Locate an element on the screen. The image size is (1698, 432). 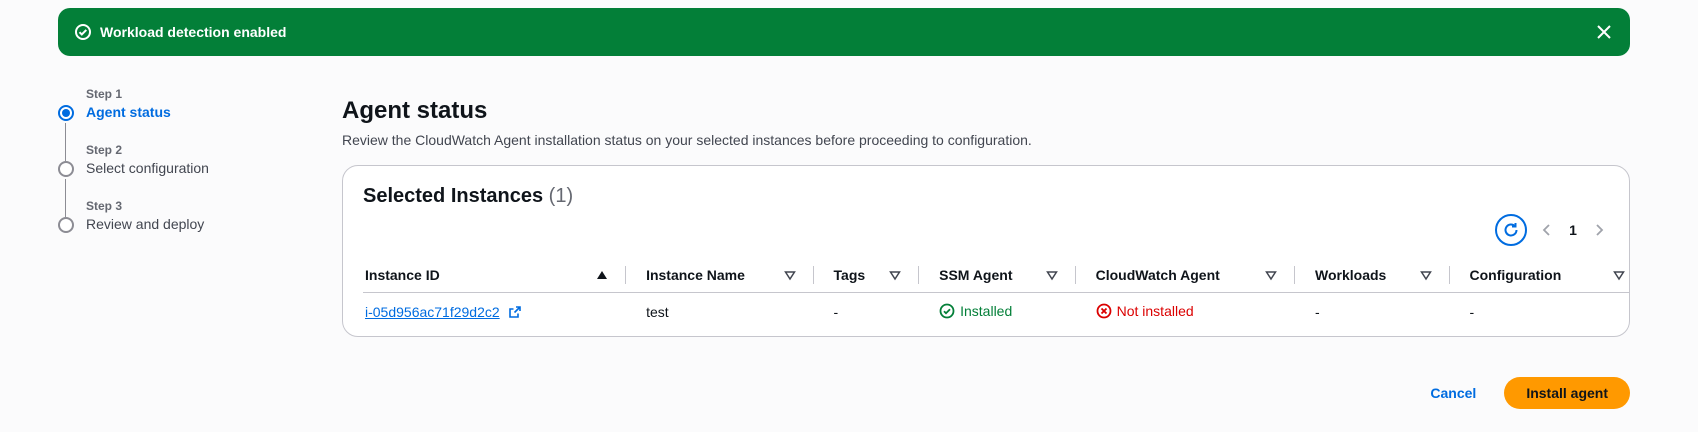
column-header-tags: Tags is located at coordinates (866, 275).